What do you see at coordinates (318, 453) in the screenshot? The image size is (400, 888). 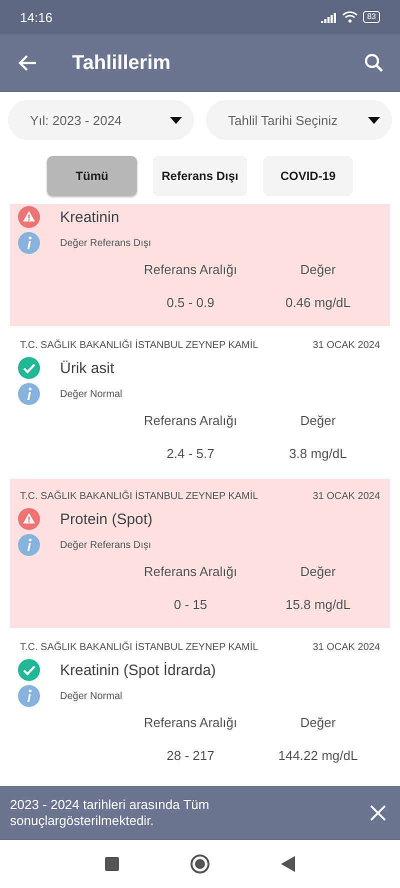 I see `result-value: 3.8 mg/dL` at bounding box center [318, 453].